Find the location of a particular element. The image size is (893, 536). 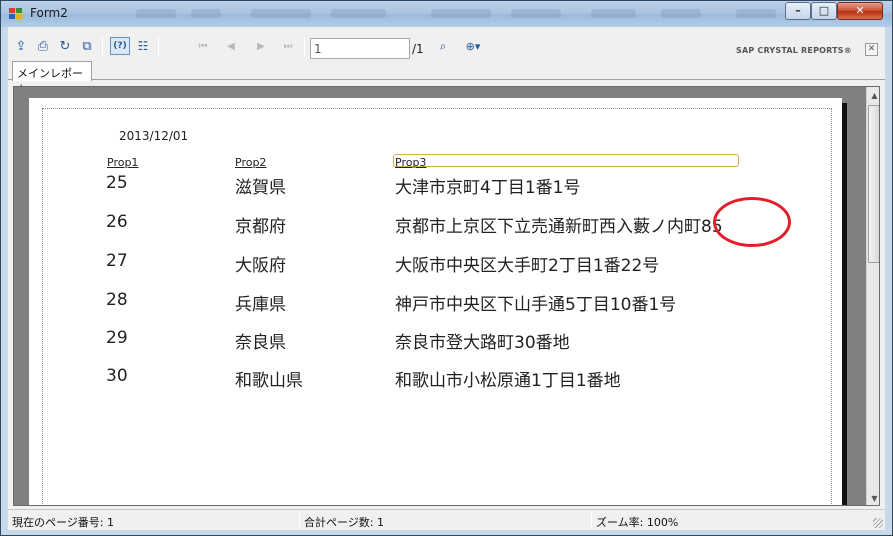

cell-prop3: 京都市上京区下立売通新町西入藪ノ内町85 is located at coordinates (559, 226).